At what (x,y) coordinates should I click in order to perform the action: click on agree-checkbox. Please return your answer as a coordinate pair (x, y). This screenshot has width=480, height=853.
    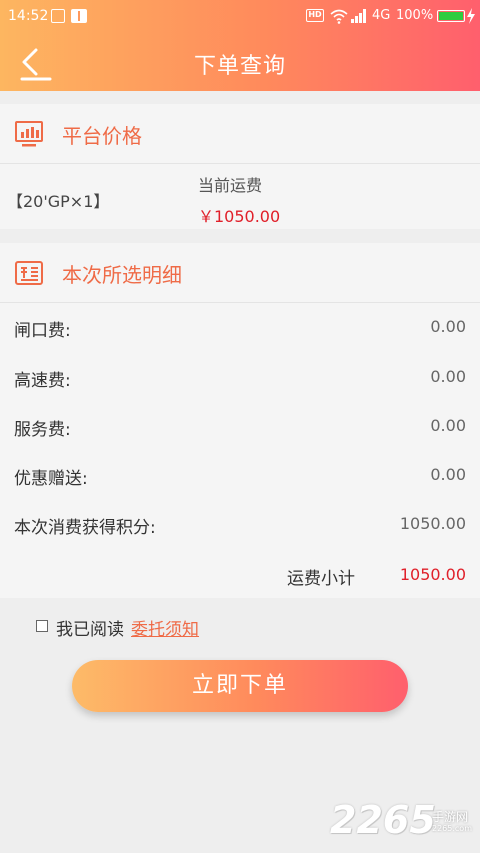
    Looking at the image, I should click on (42, 626).